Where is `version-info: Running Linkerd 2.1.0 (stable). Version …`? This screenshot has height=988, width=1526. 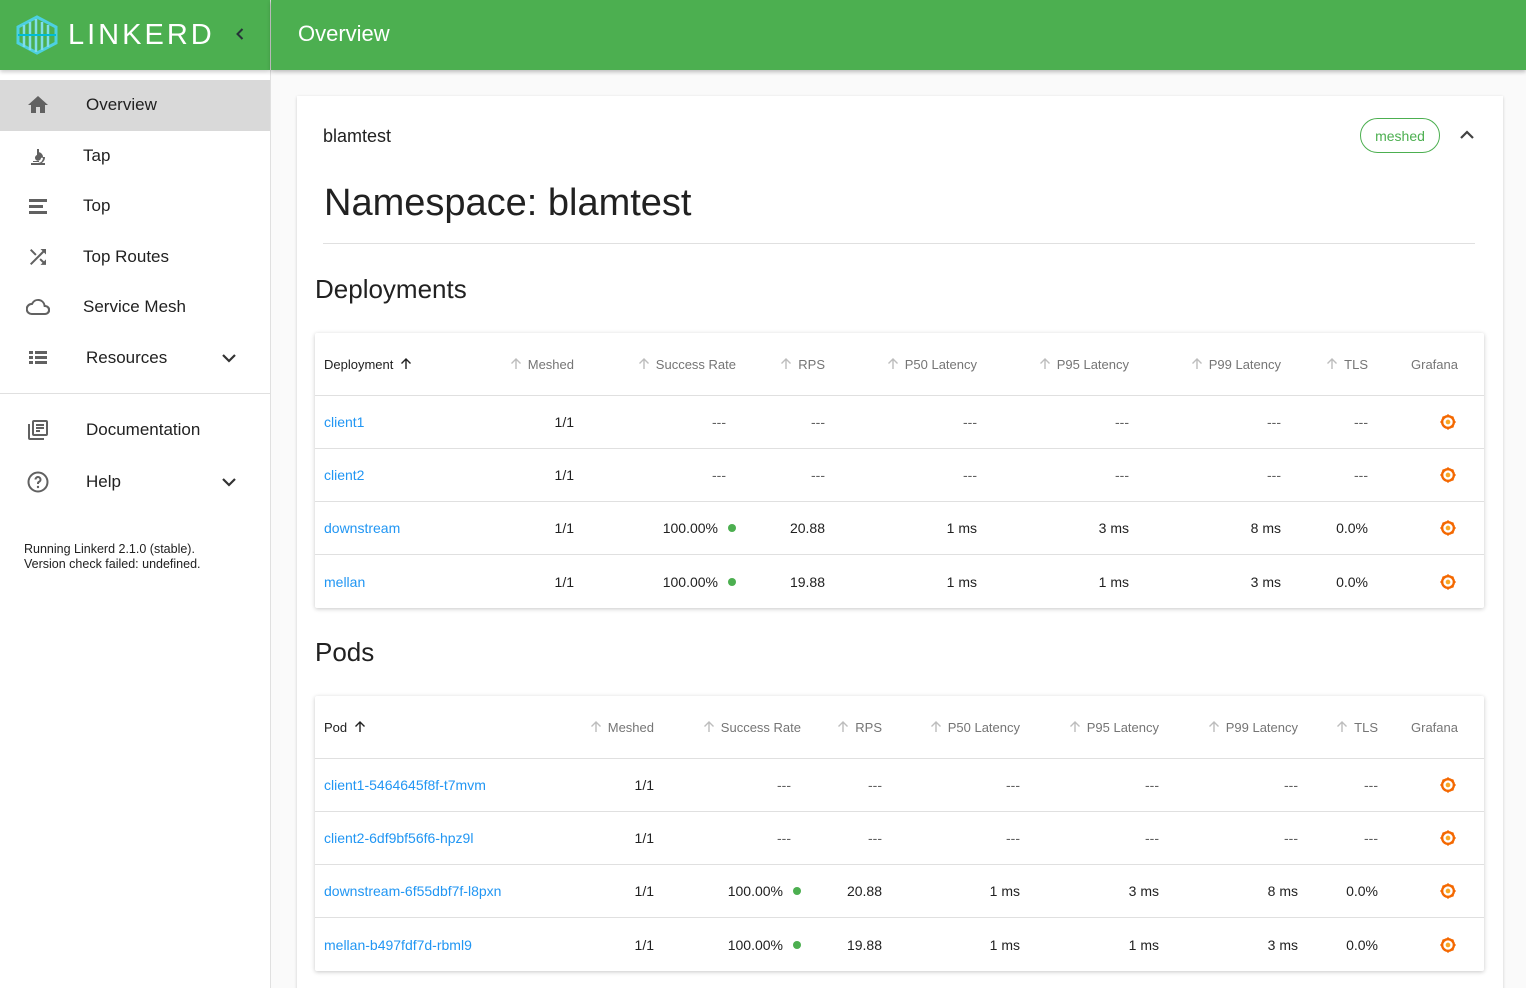
version-info: Running Linkerd 2.1.0 (stable). Version … is located at coordinates (112, 557).